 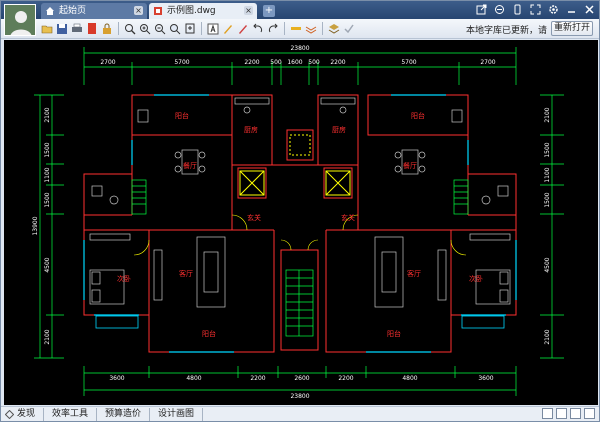 I want to click on export-icon, so click(x=481, y=9).